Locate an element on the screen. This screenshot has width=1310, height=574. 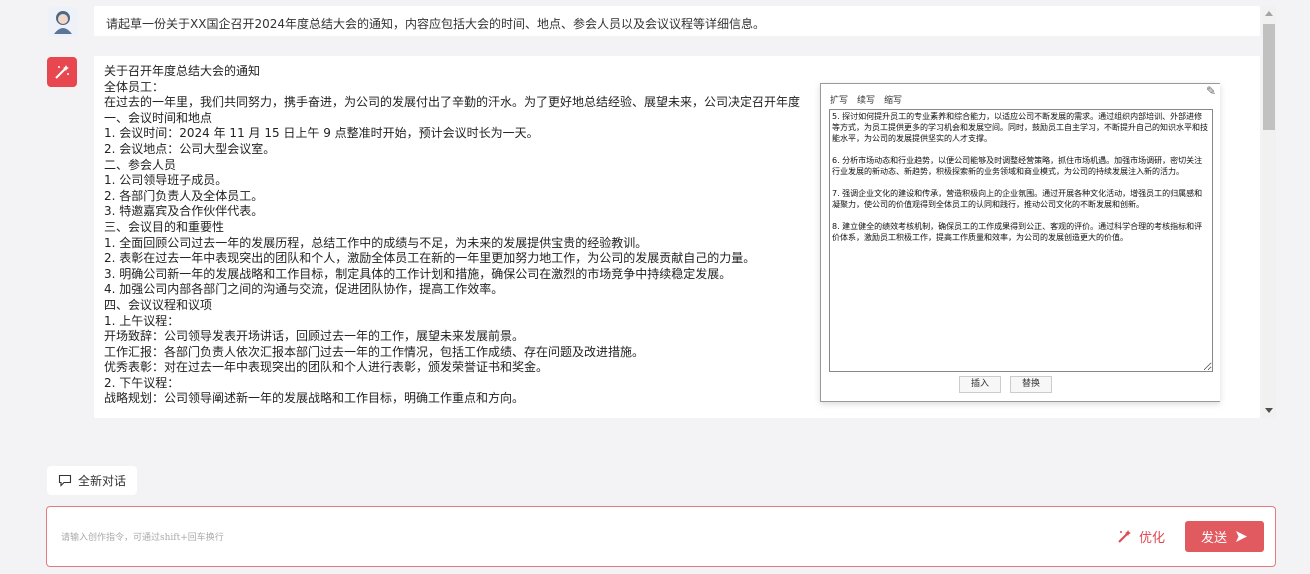
user-avatar is located at coordinates (63, 22).